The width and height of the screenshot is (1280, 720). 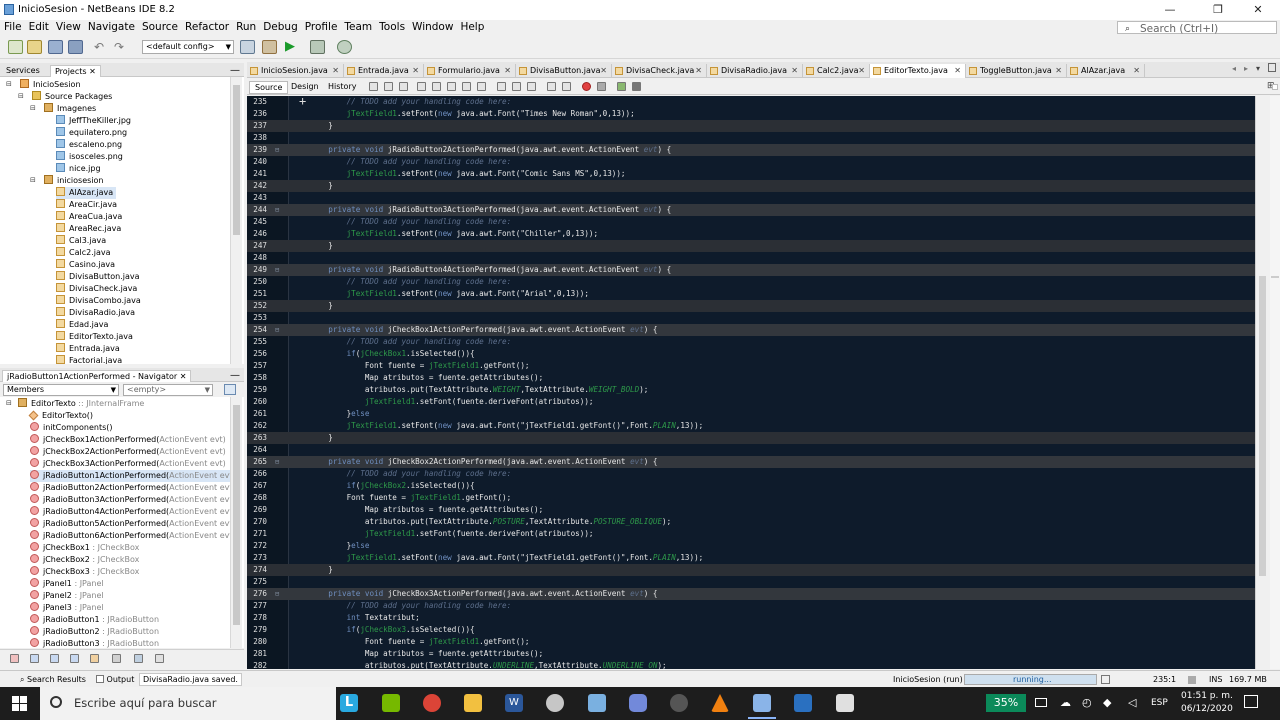 I want to click on find-next-icon, so click(x=451, y=86).